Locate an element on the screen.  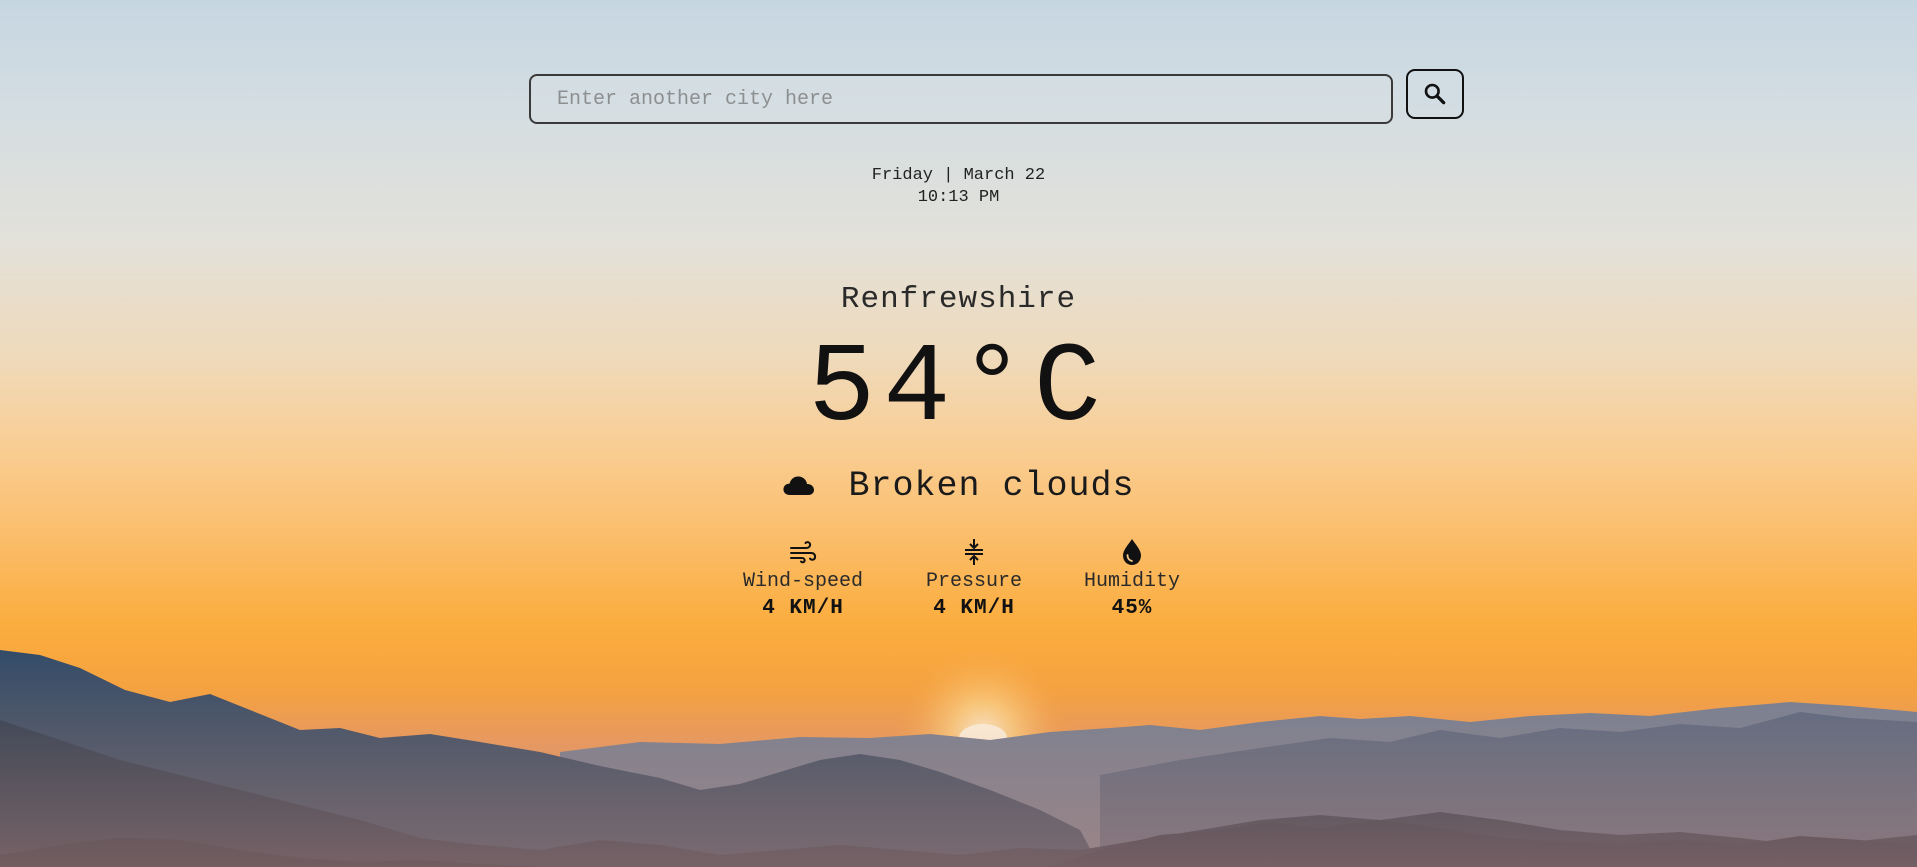
city-name: Renfrewshire is located at coordinates (958, 299).